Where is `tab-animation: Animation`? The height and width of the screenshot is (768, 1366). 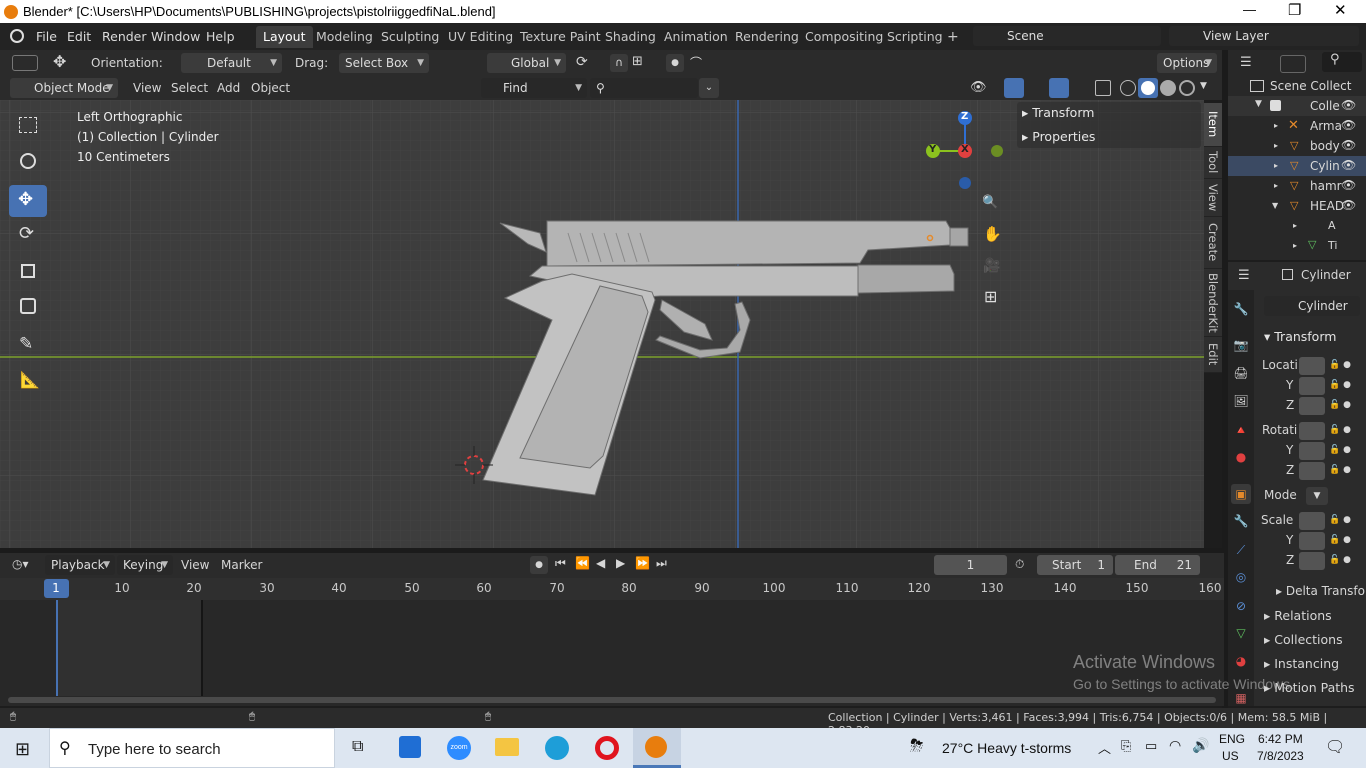
tab-animation: Animation is located at coordinates (696, 37).